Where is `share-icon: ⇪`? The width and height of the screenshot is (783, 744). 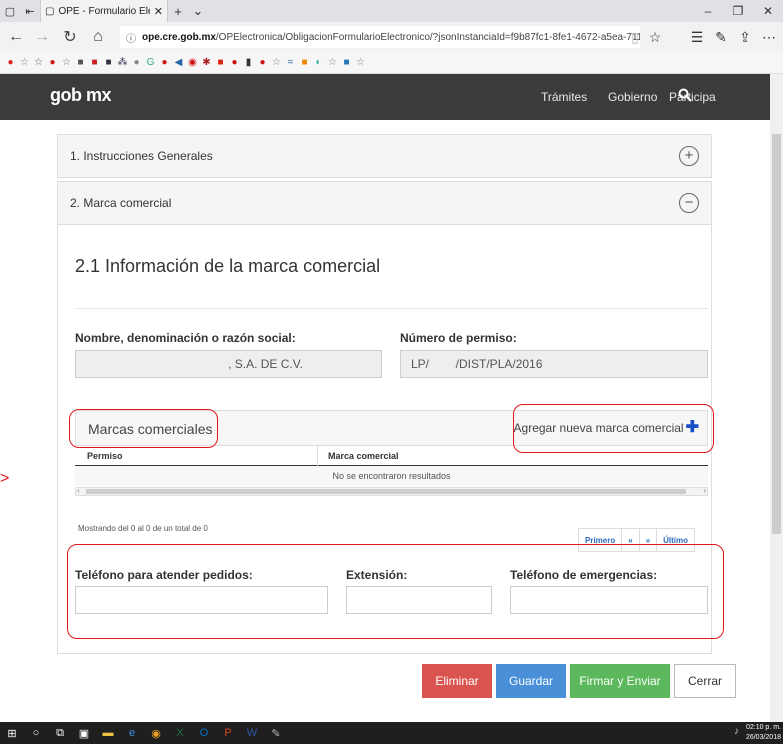
share-icon: ⇪ is located at coordinates (745, 37).